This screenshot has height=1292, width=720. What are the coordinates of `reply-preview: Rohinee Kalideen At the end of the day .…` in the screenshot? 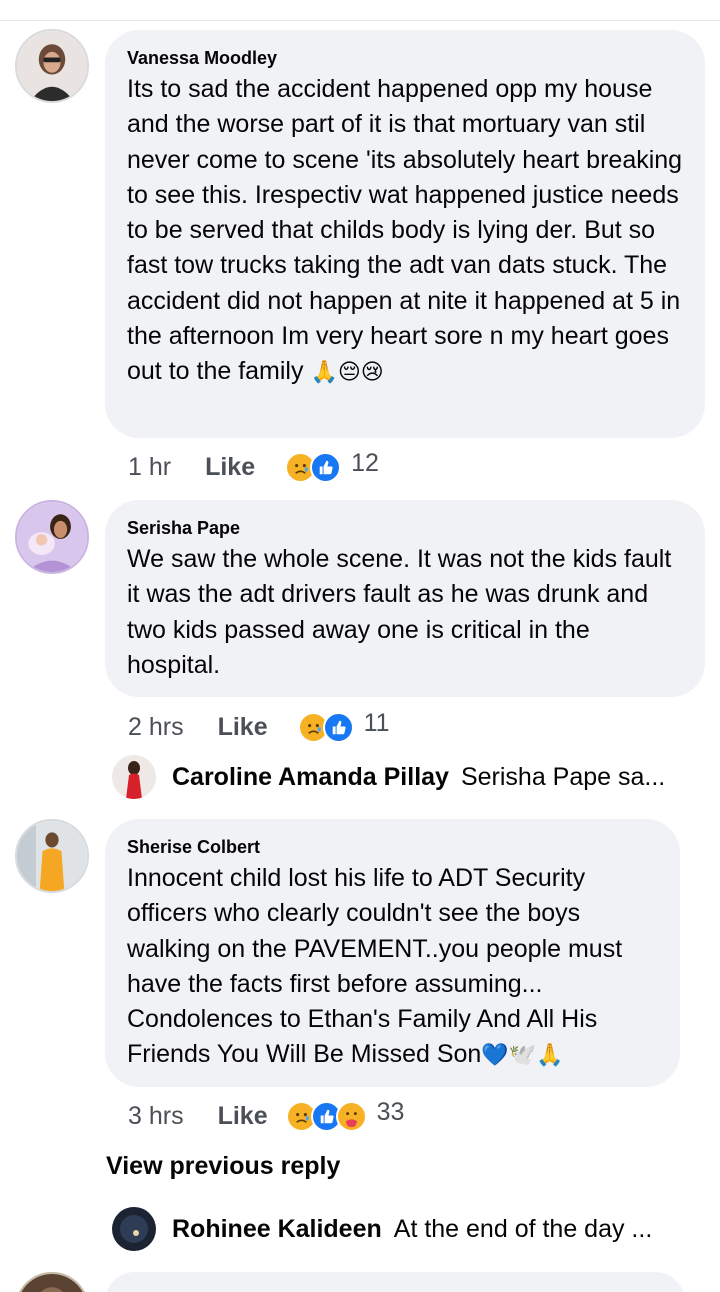 It's located at (382, 1229).